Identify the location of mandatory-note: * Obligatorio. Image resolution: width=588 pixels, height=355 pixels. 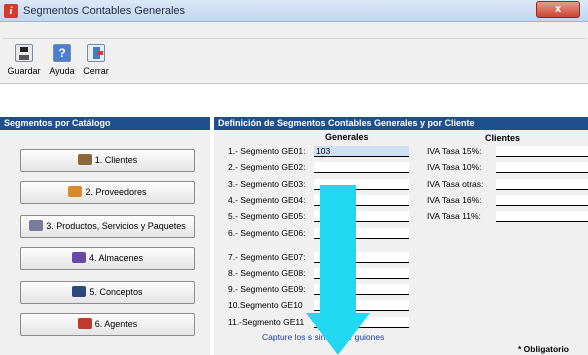
(543, 349).